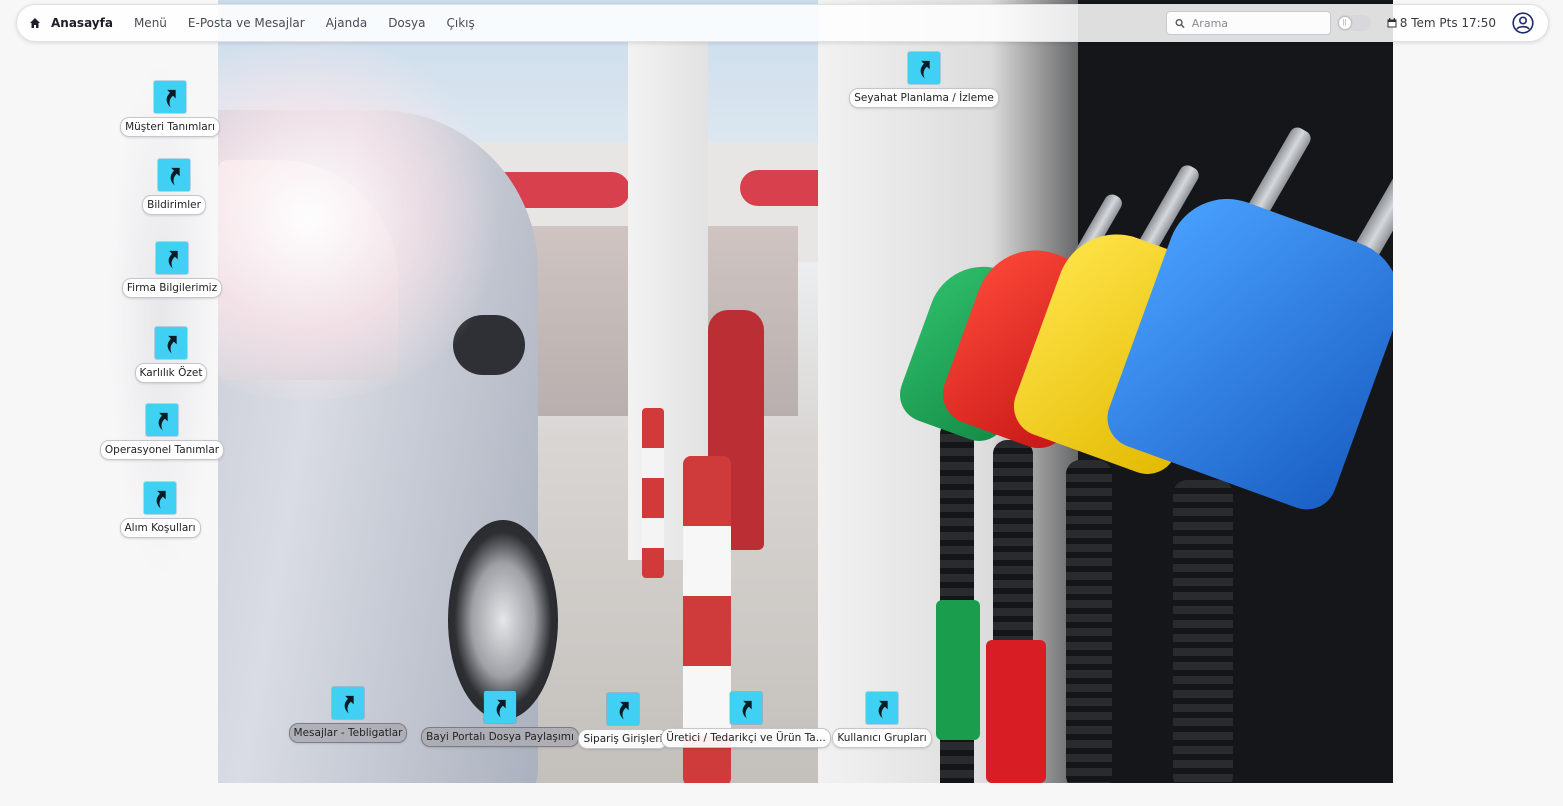 The image size is (1563, 806). Describe the element at coordinates (1447, 23) in the screenshot. I see `date-text: 8 Tem Pts 17:50` at that location.